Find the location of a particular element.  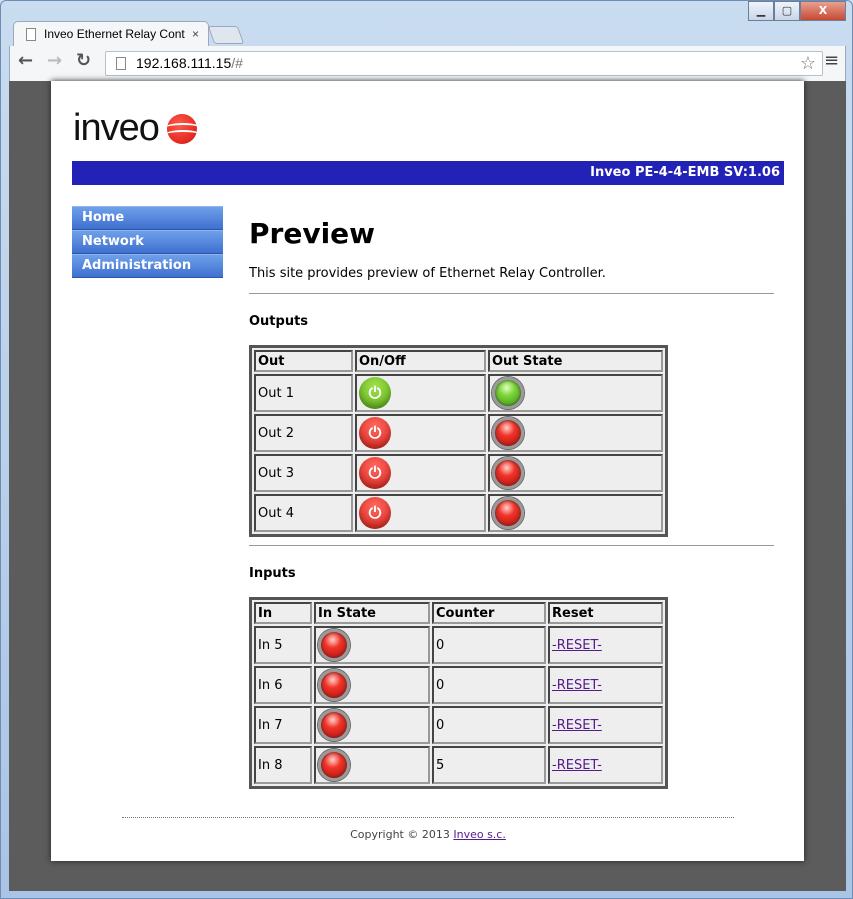

inveo-link: Inveo s.c. is located at coordinates (479, 834).